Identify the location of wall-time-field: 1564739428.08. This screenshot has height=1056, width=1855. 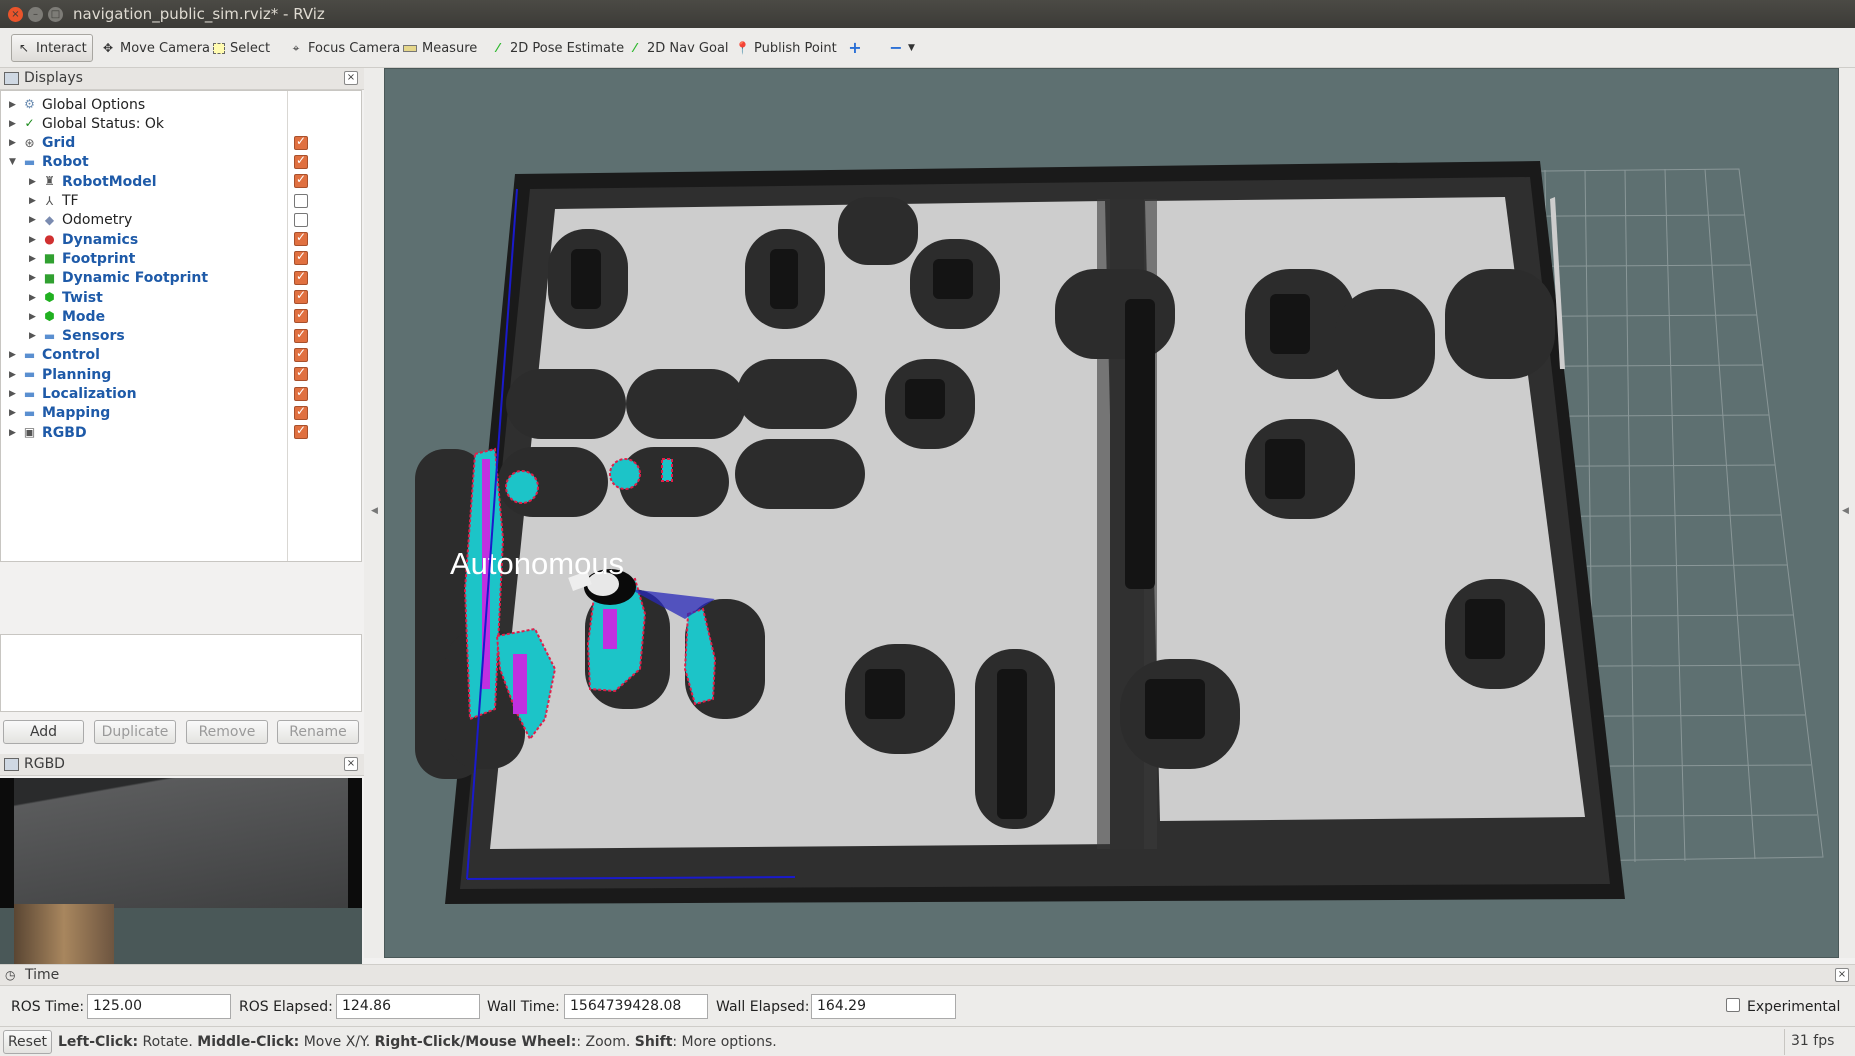
(636, 1006).